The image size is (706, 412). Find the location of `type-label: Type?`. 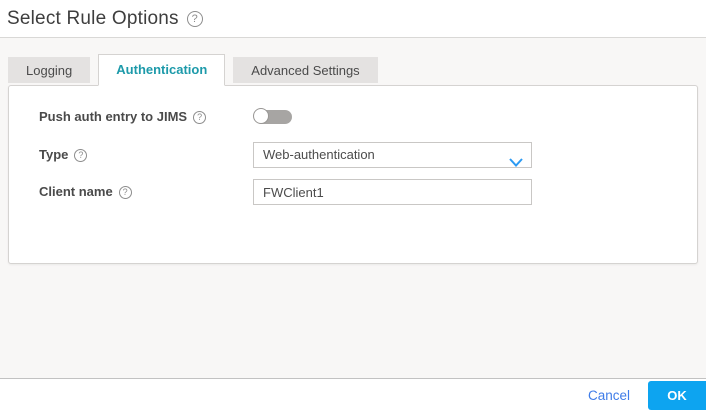

type-label: Type? is located at coordinates (63, 155).